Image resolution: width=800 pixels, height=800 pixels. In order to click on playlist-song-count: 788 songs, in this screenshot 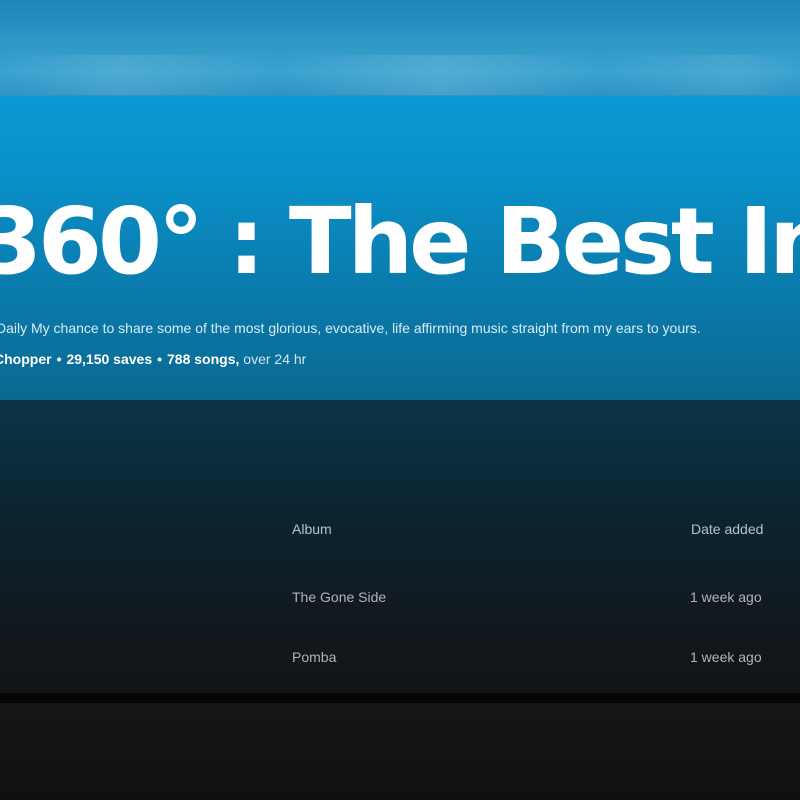, I will do `click(203, 359)`.